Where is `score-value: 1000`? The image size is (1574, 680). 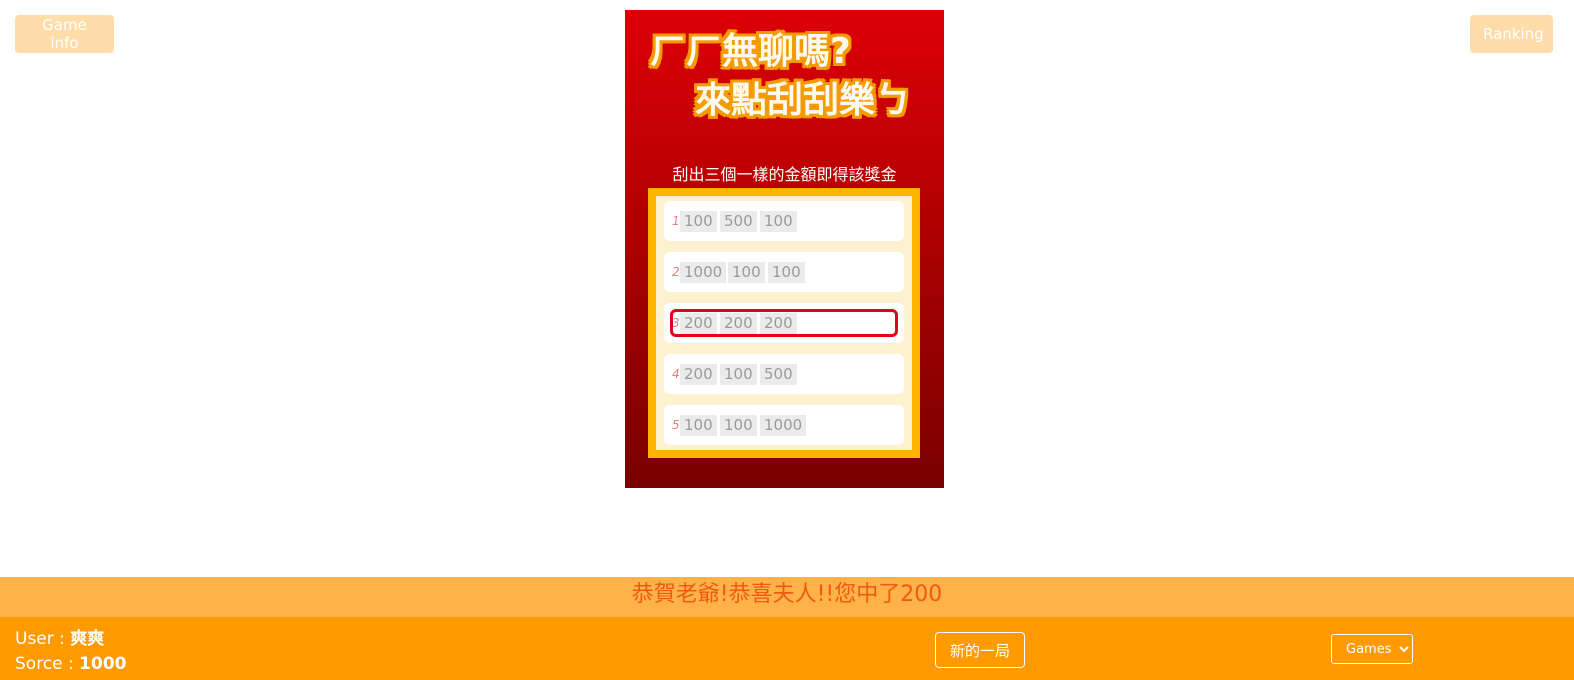
score-value: 1000 is located at coordinates (103, 664).